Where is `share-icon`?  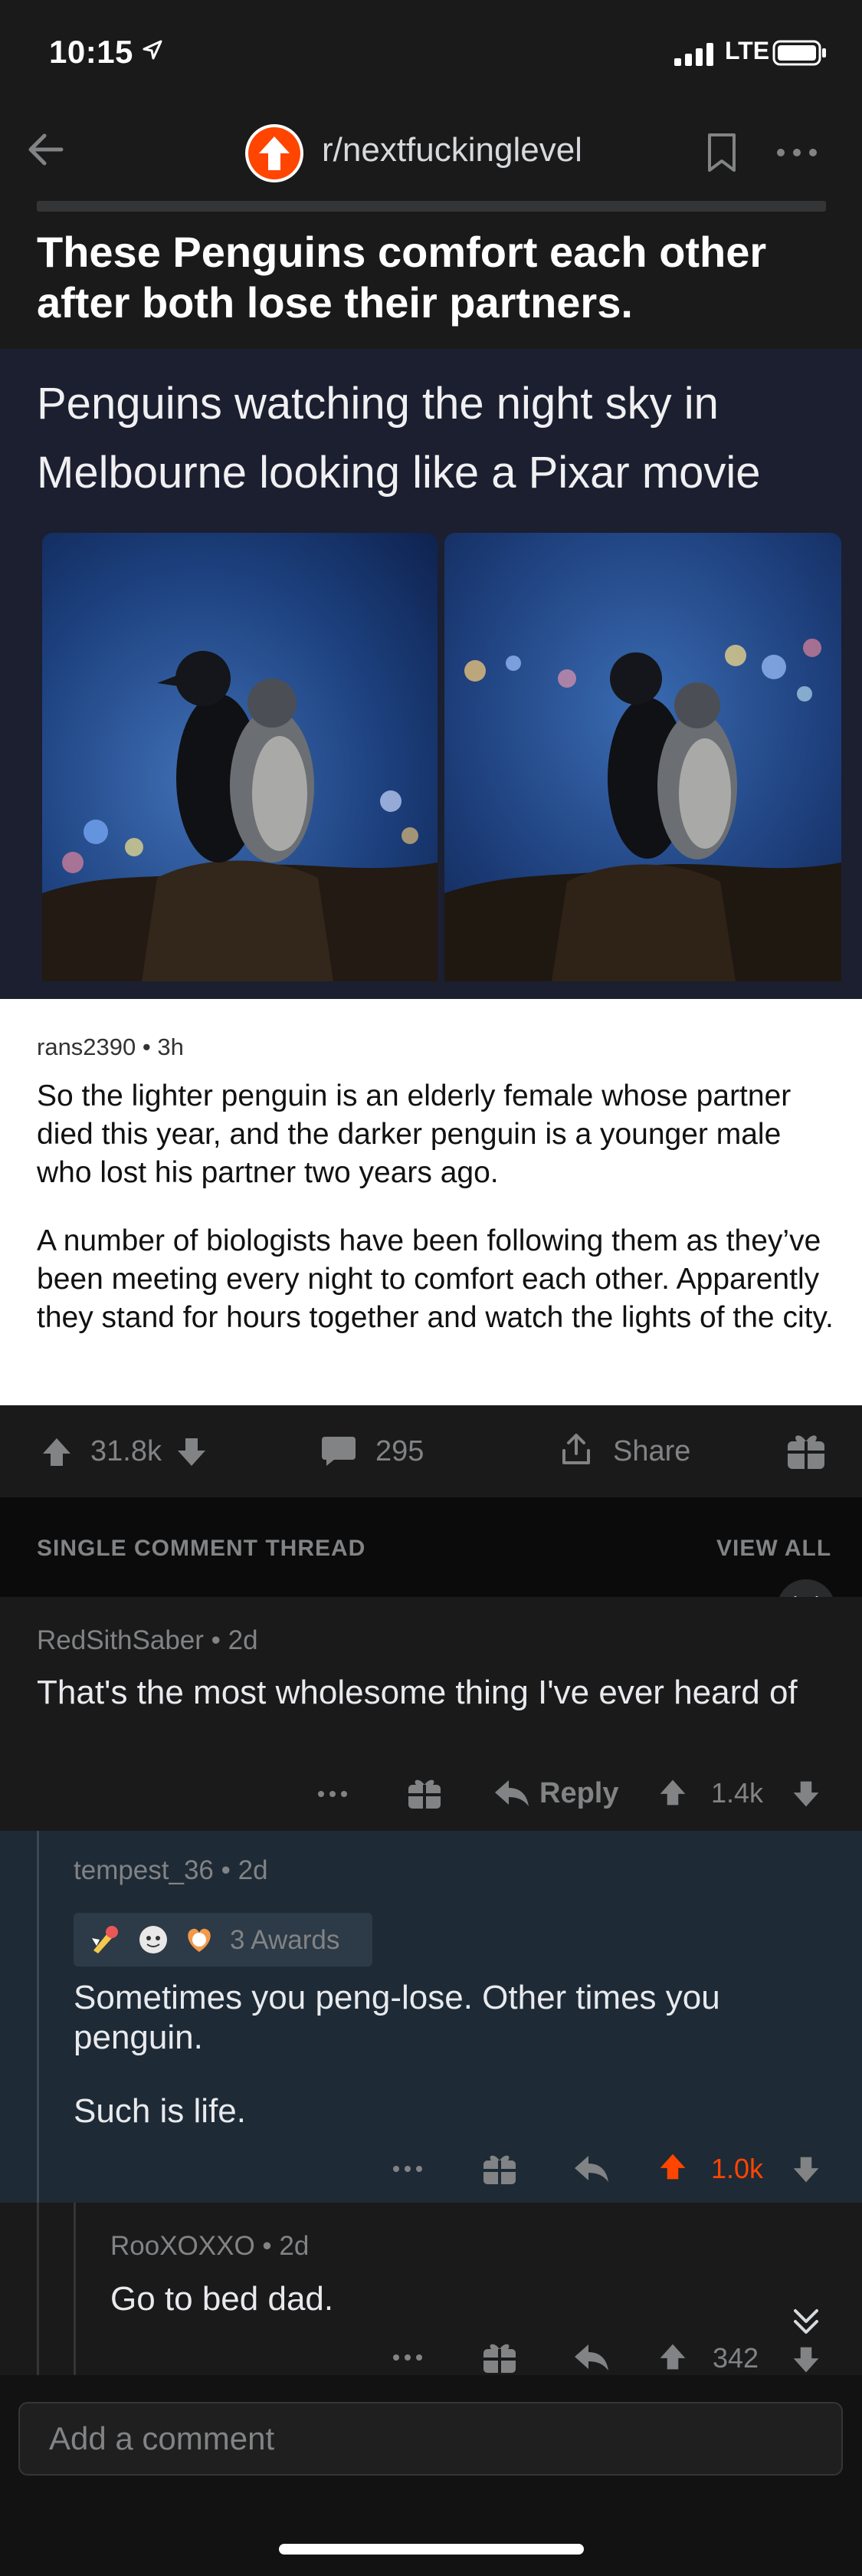
share-icon is located at coordinates (576, 1449).